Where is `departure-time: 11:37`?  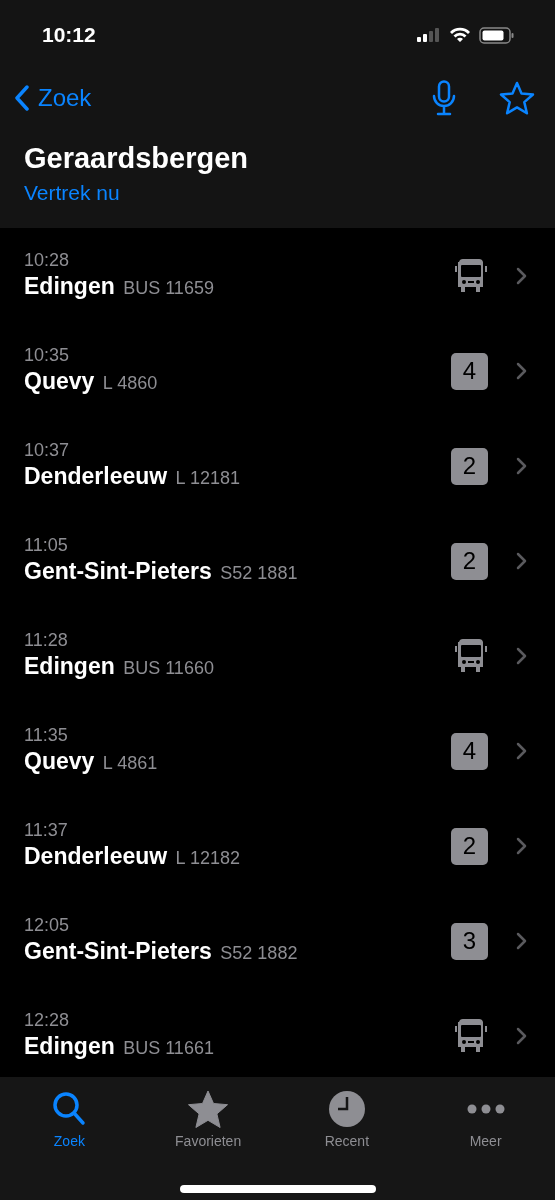
departure-time: 11:37 is located at coordinates (46, 829).